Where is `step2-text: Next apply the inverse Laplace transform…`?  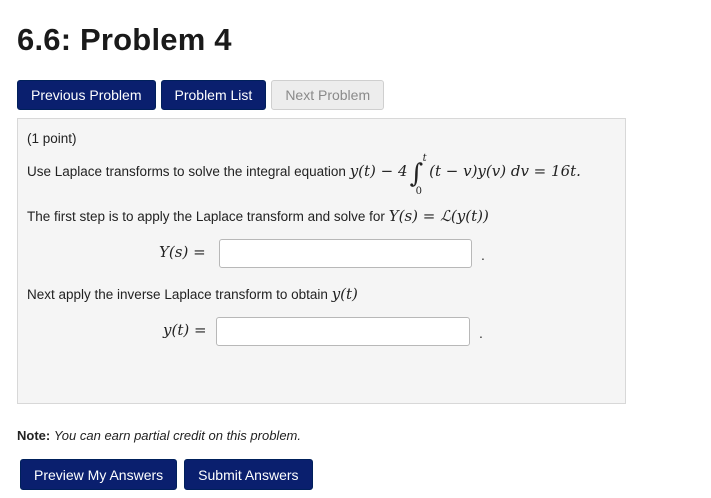
step2-text: Next apply the inverse Laplace transform… is located at coordinates (177, 294).